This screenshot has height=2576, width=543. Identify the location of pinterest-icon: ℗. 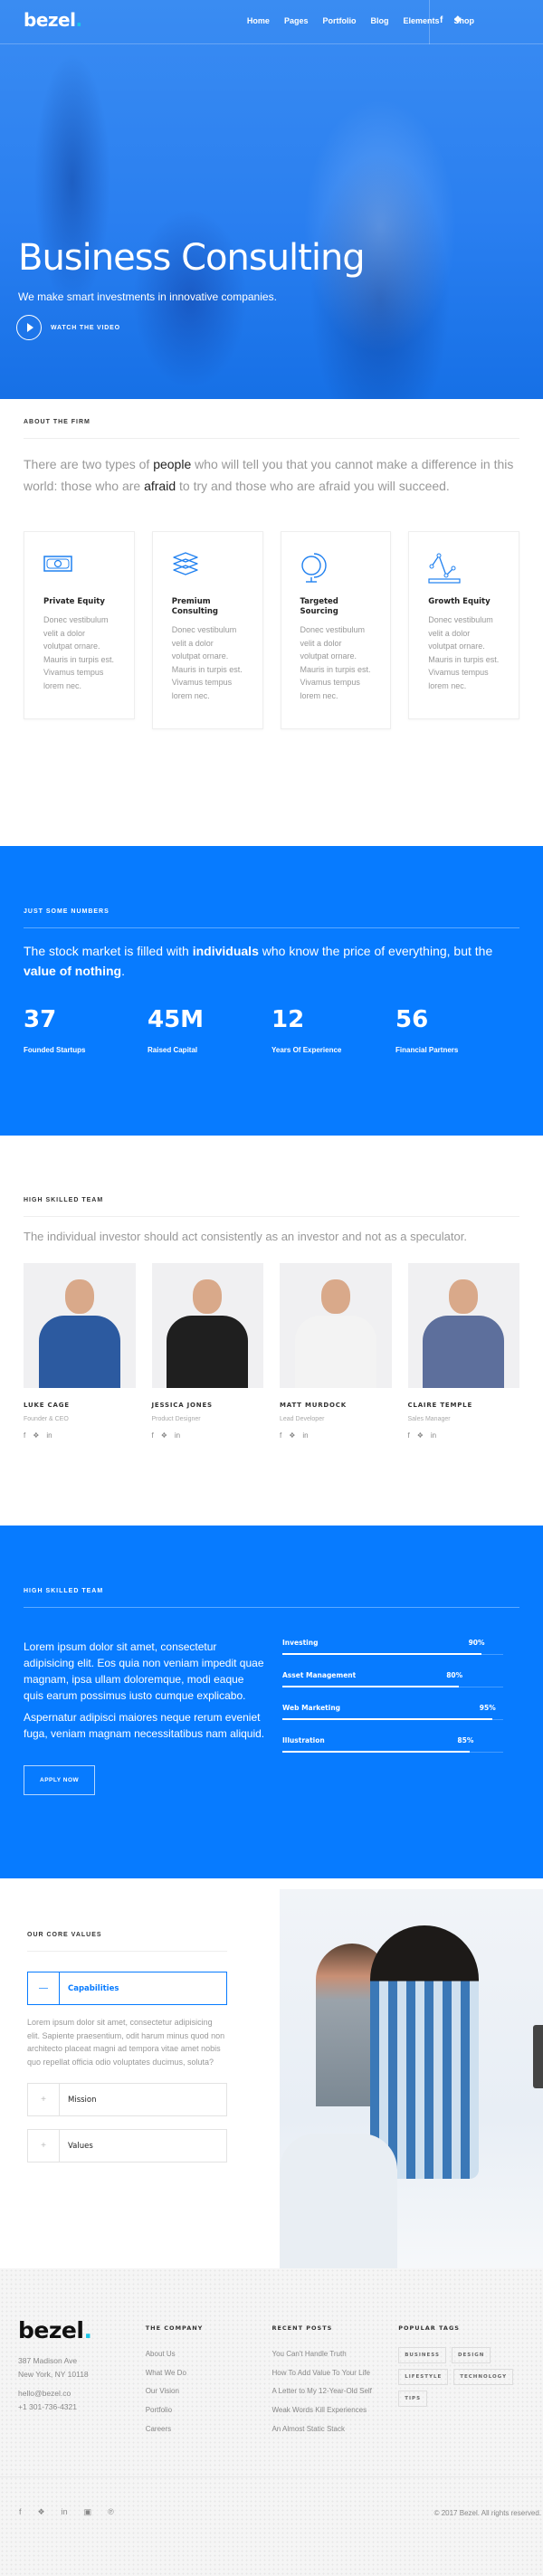
(111, 2512).